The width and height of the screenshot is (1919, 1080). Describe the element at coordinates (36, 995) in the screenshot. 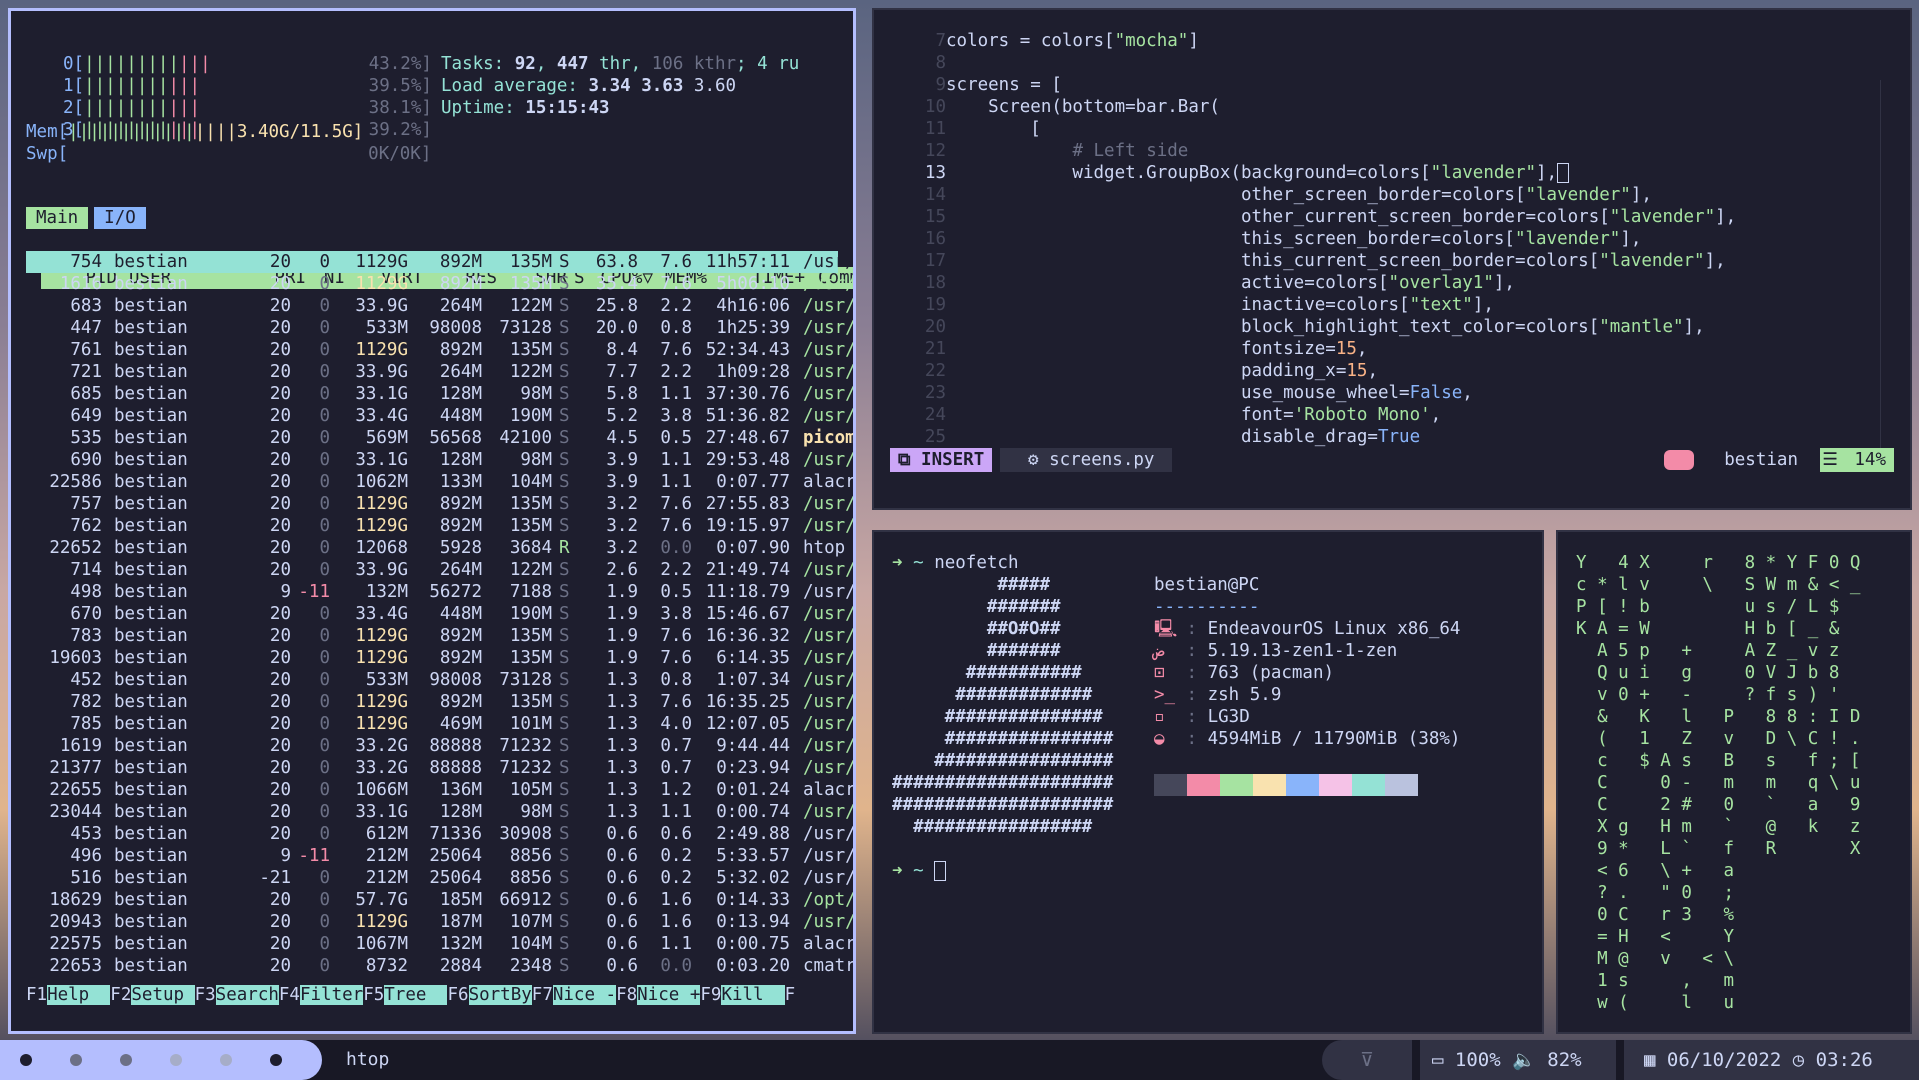

I see `fkey-f1: F1` at that location.